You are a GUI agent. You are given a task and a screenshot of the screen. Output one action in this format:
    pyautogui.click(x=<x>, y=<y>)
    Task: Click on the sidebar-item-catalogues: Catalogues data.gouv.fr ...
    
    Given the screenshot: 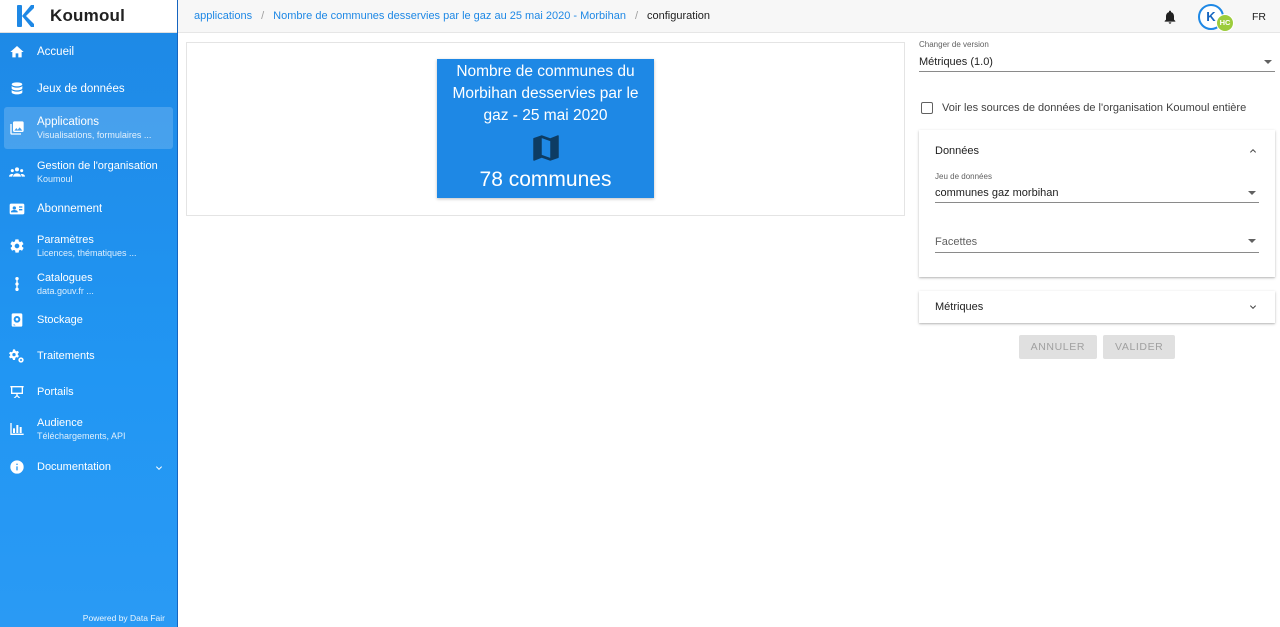 What is the action you would take?
    pyautogui.click(x=88, y=284)
    